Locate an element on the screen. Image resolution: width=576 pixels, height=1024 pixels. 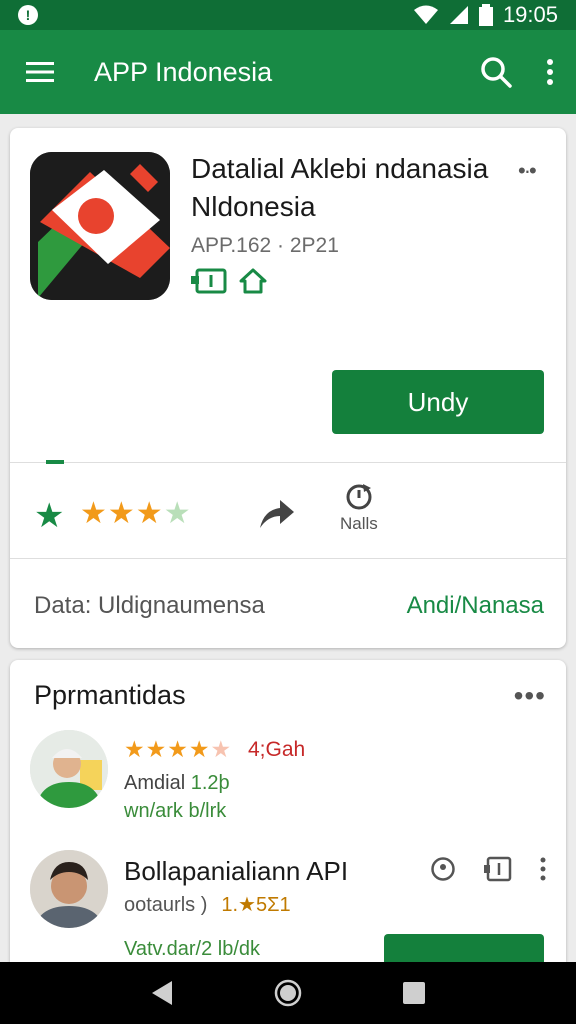
back-icon is located at coordinates (162, 993).